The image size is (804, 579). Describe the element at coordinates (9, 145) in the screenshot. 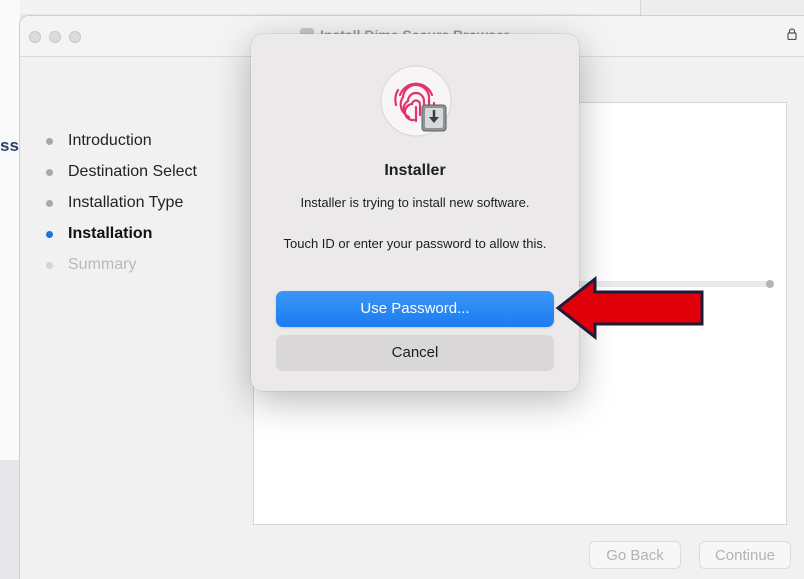

I see `background-text-fragment: ss` at that location.